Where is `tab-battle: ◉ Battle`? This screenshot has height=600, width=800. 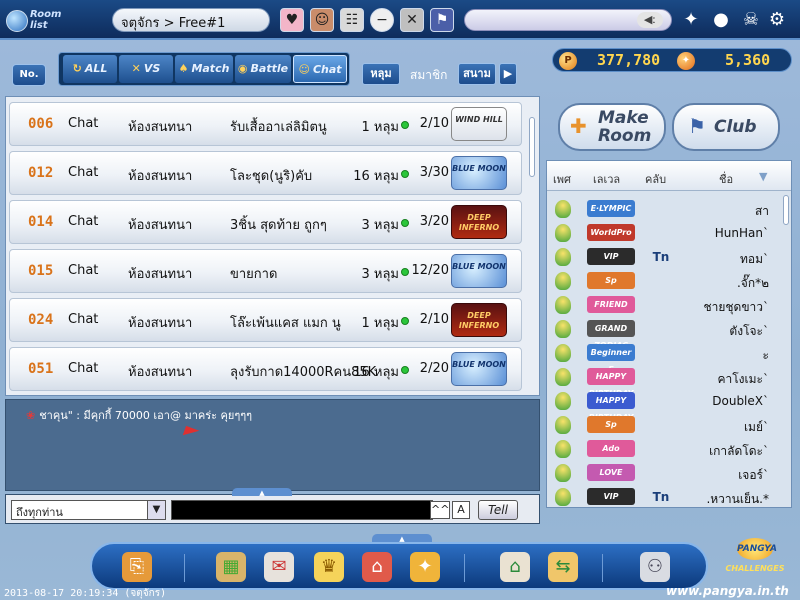 tab-battle: ◉ Battle is located at coordinates (263, 69).